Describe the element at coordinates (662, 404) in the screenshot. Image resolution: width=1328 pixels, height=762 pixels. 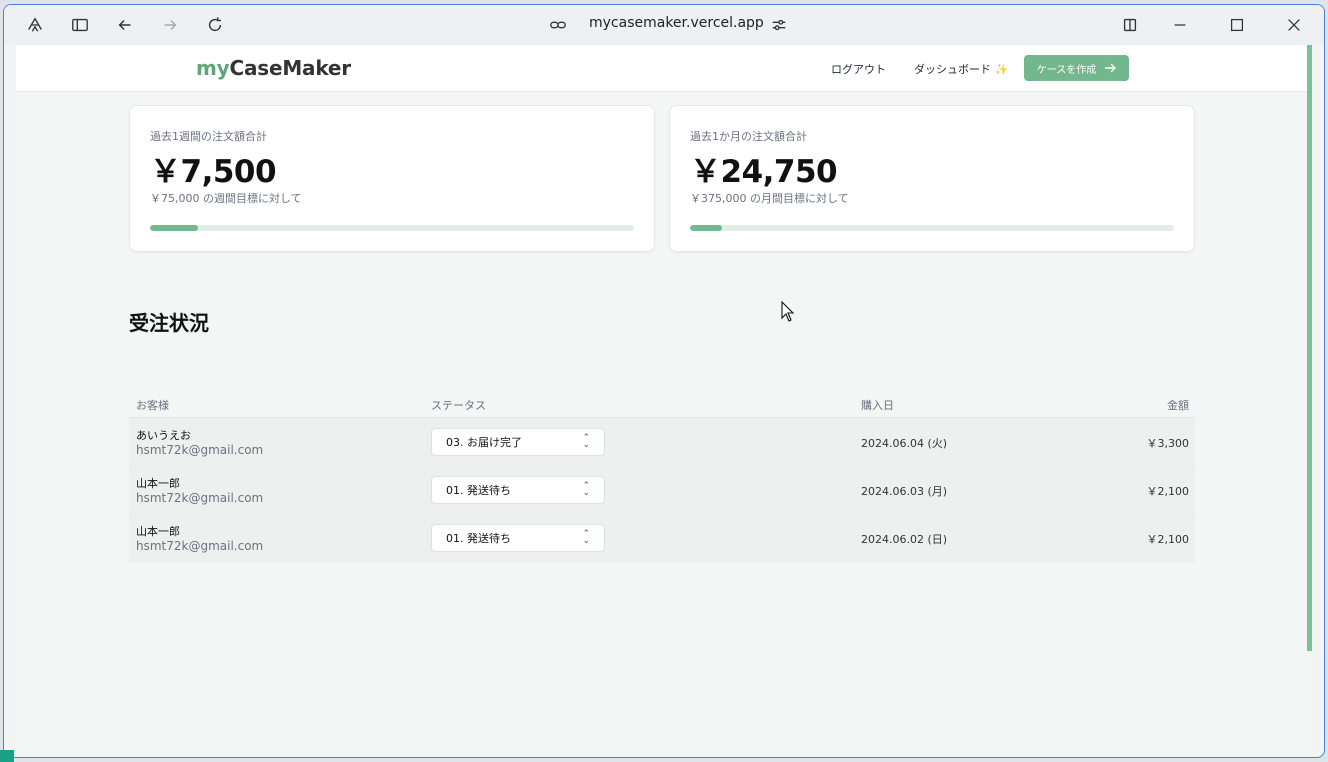
I see `orders-table-header: お客様 ステータス 購入日 金額` at that location.